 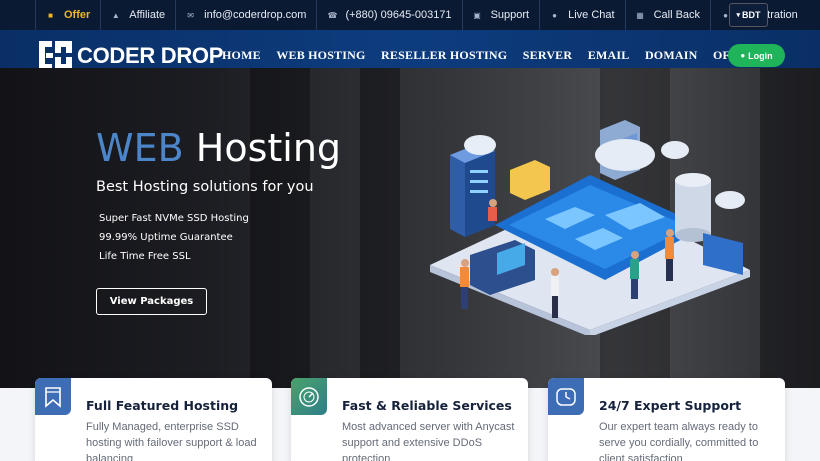 I want to click on phone-icon: ☎, so click(x=332, y=15).